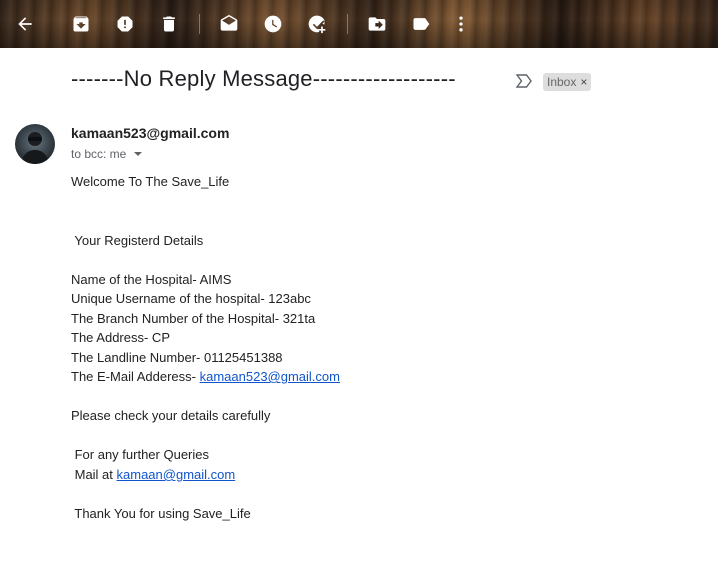 The image size is (718, 581). What do you see at coordinates (125, 24) in the screenshot?
I see `report-spam-icon` at bounding box center [125, 24].